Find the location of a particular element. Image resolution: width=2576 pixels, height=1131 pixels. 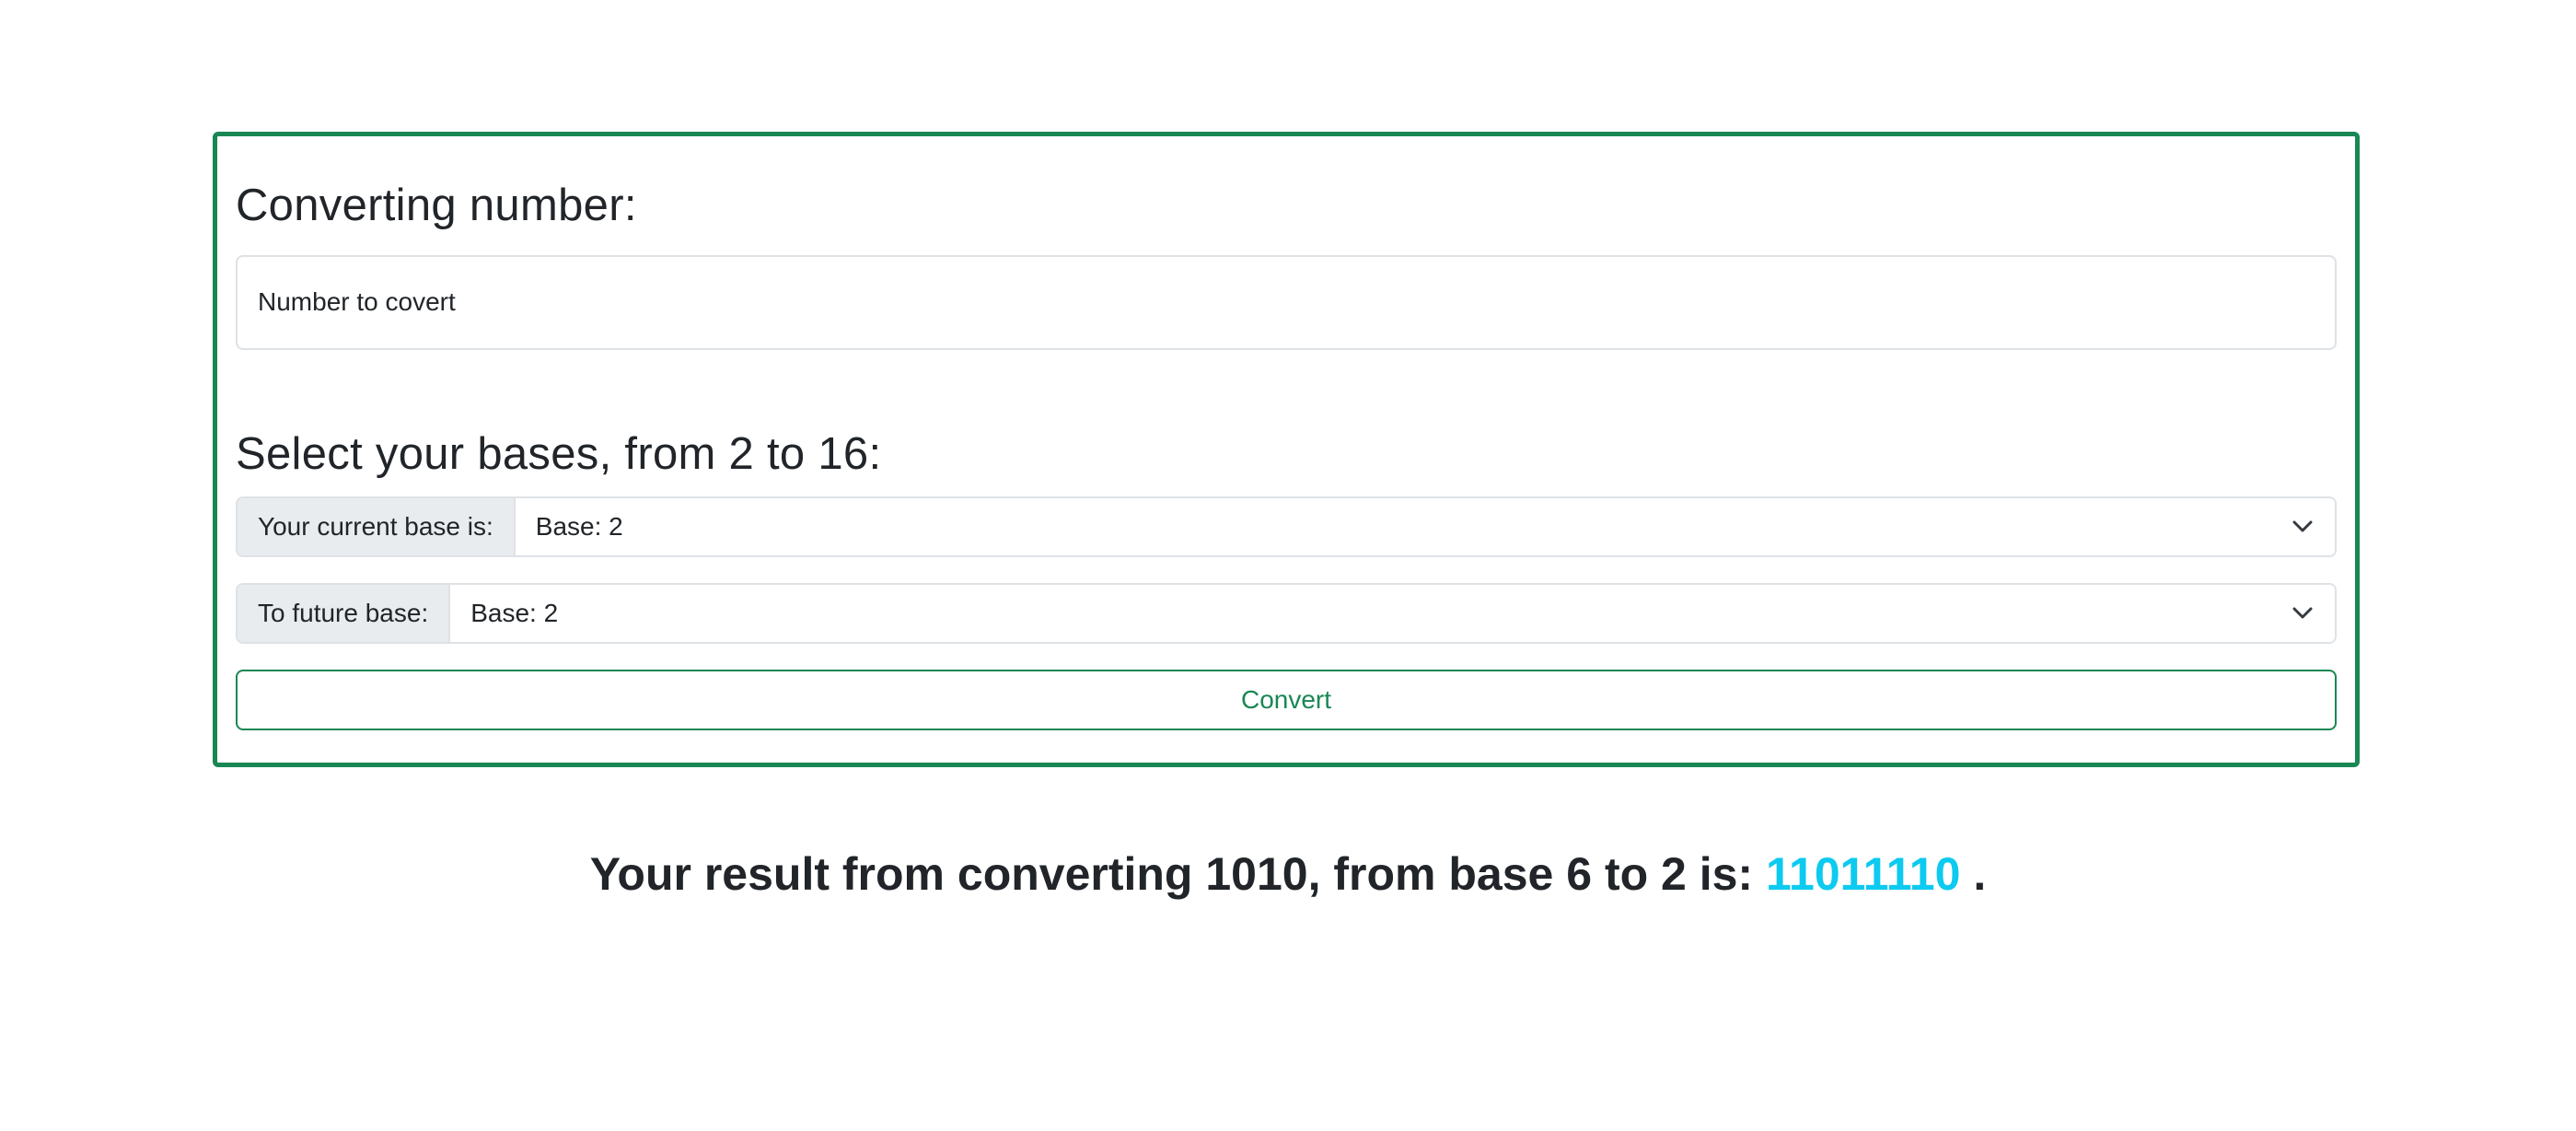

number-input is located at coordinates (1286, 302).